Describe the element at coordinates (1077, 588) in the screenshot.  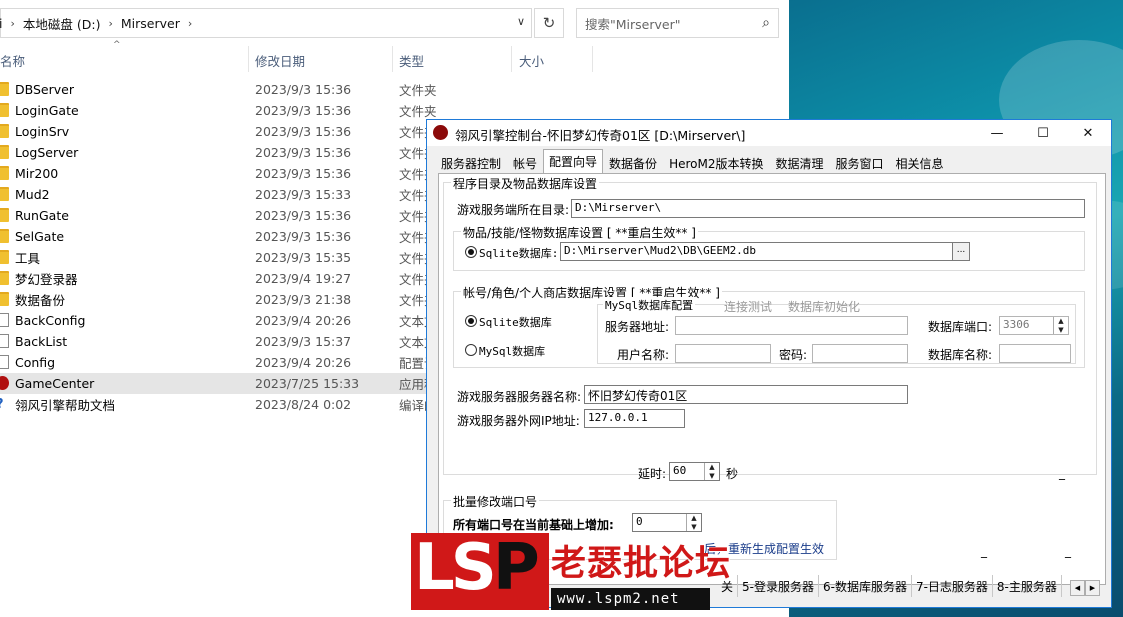
I see `scroll-left-icon: ◀` at that location.